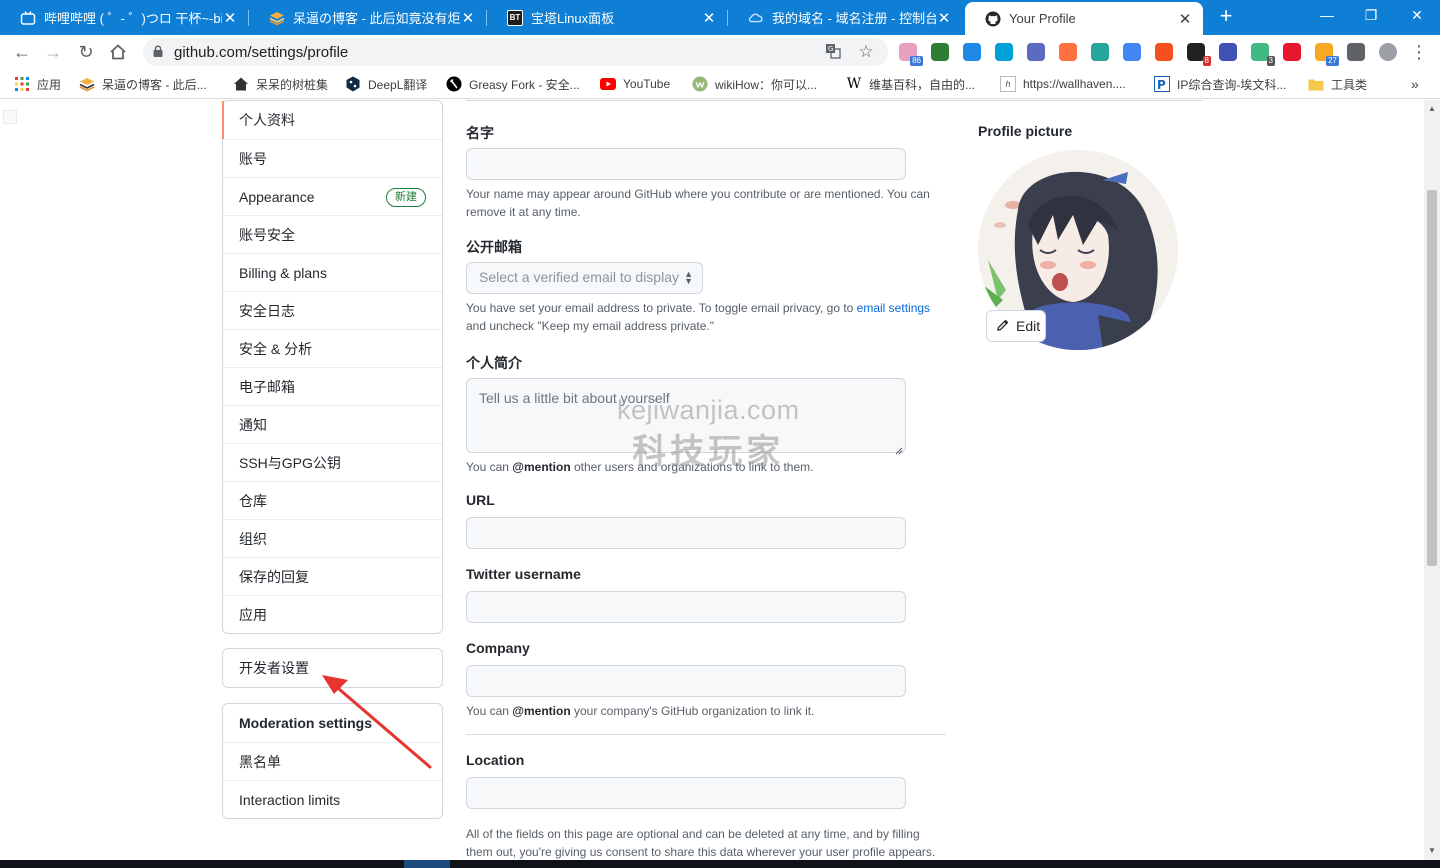  Describe the element at coordinates (686, 164) in the screenshot. I see `name-input` at that location.